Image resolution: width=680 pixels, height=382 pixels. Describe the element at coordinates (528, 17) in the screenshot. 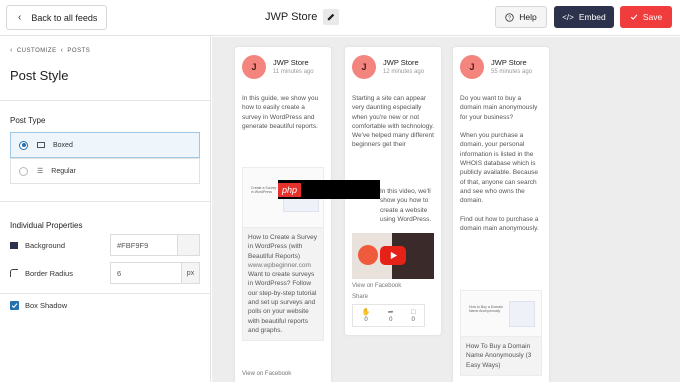

I see `help-label: Help` at that location.